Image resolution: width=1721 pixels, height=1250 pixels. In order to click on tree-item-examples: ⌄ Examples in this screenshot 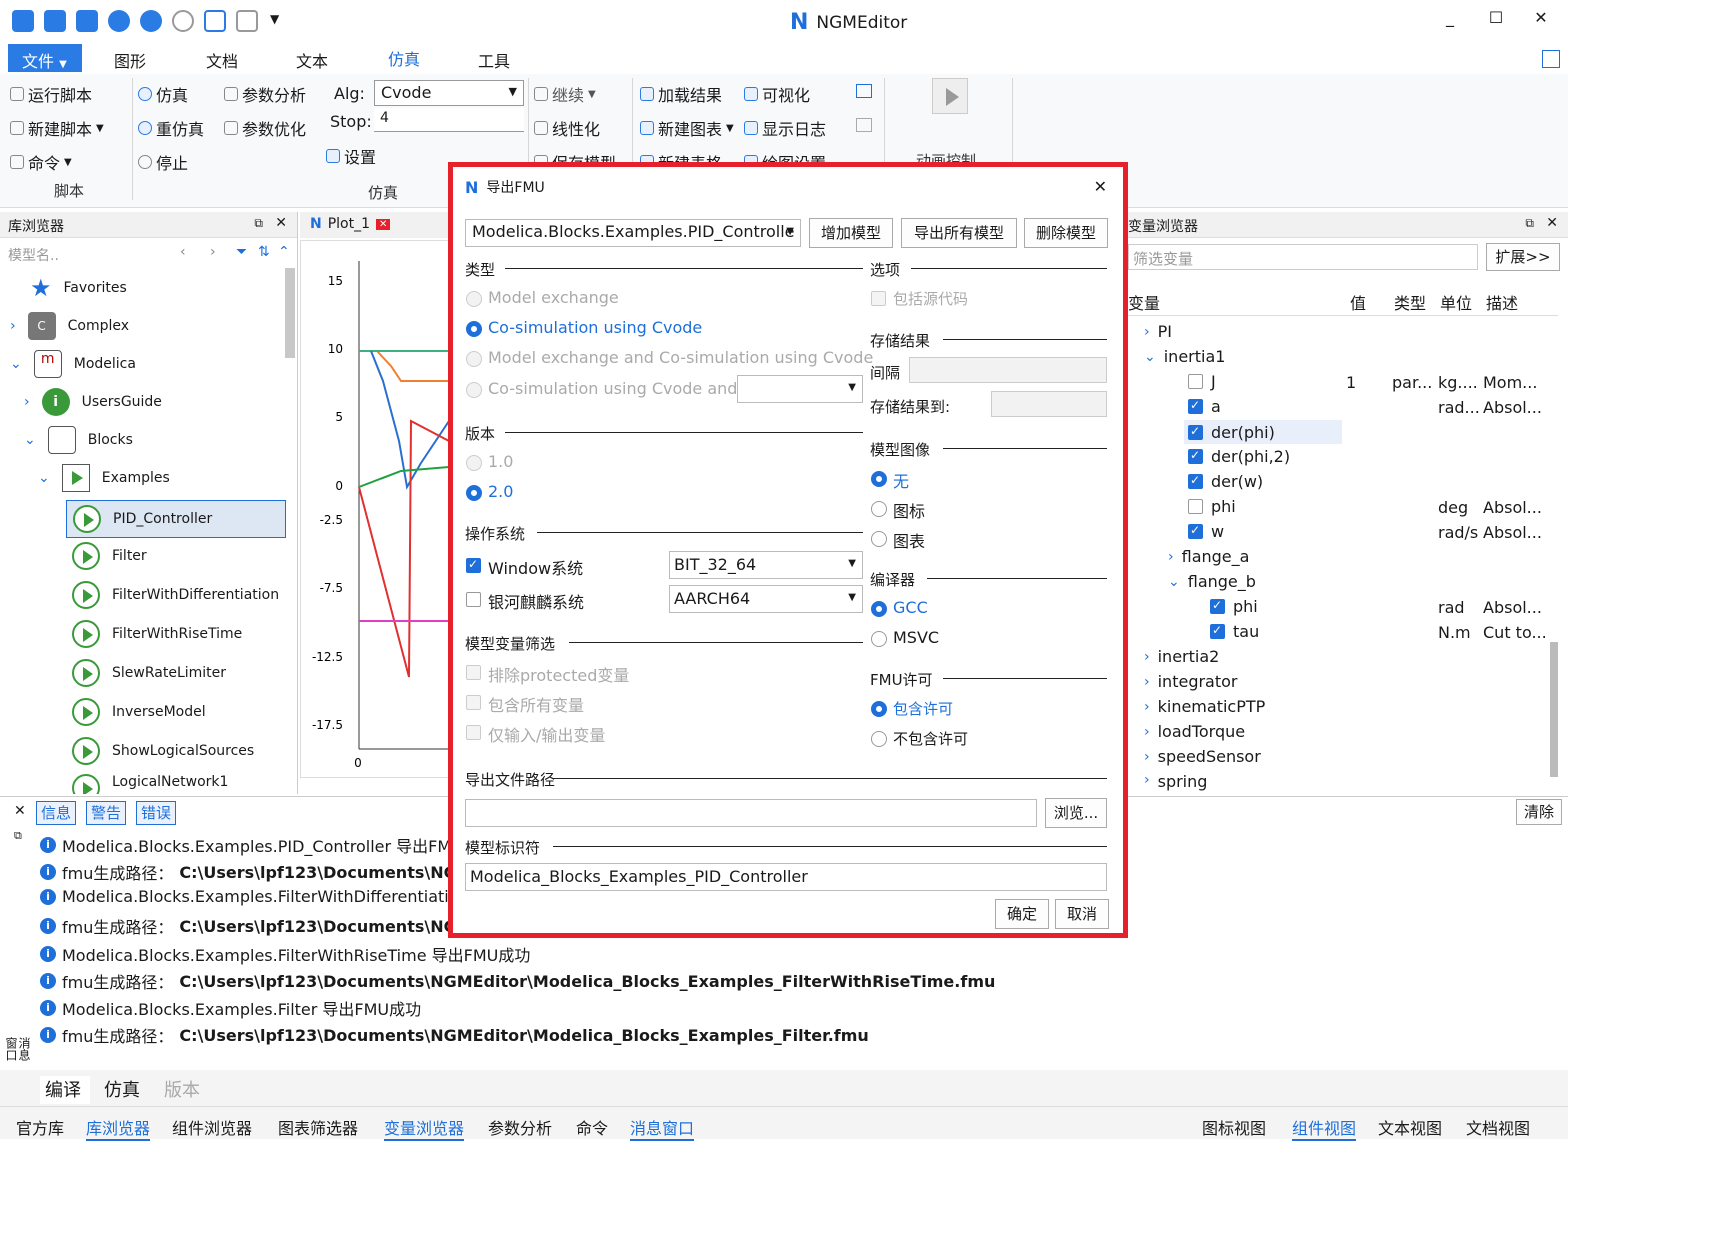, I will do `click(104, 478)`.